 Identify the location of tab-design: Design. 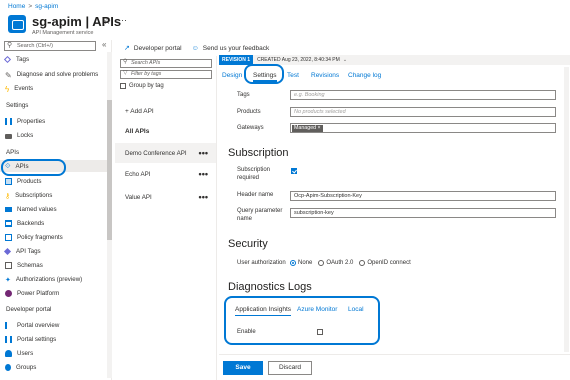
(232, 75).